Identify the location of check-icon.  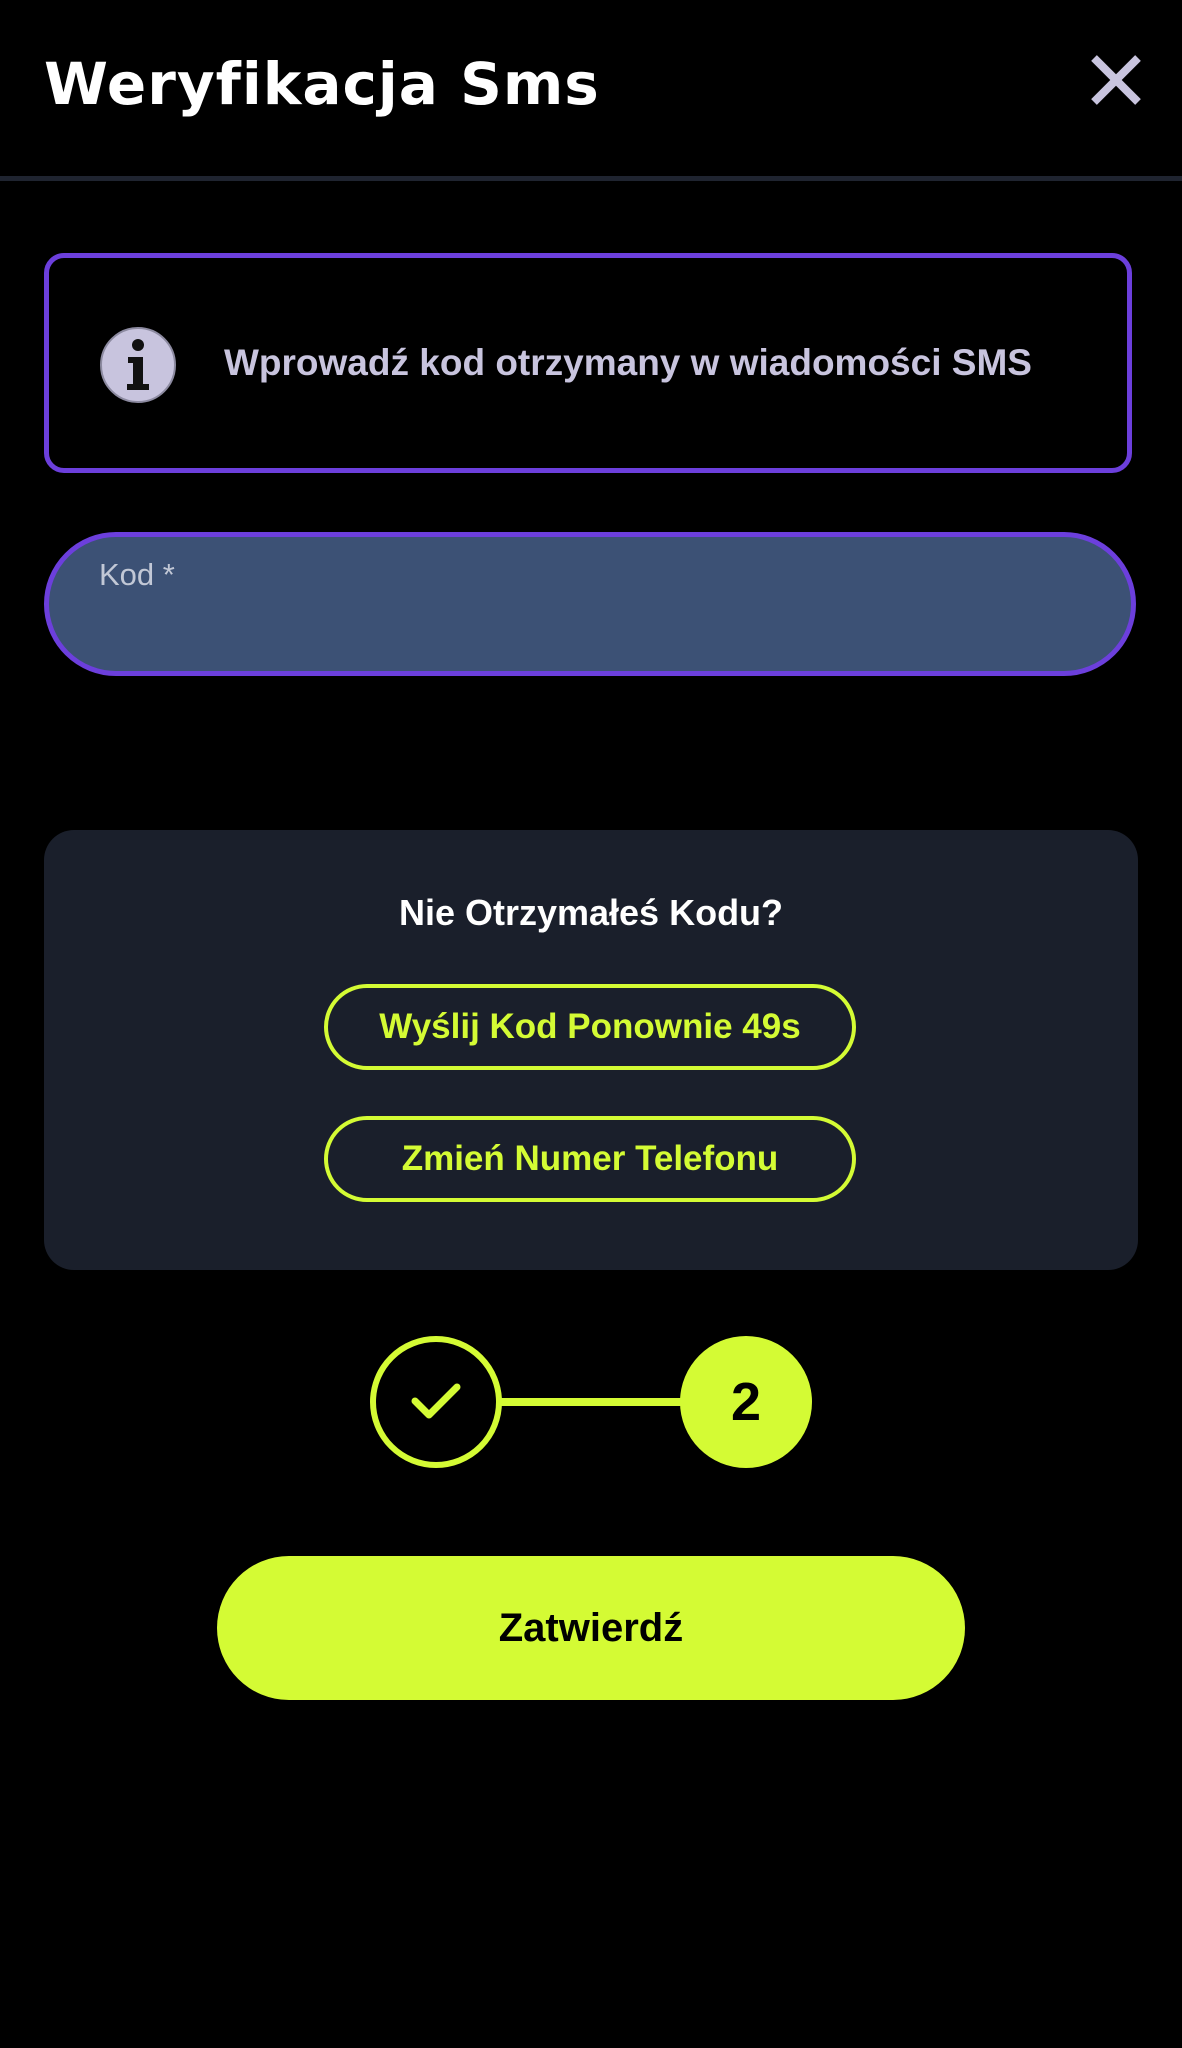
(436, 1401).